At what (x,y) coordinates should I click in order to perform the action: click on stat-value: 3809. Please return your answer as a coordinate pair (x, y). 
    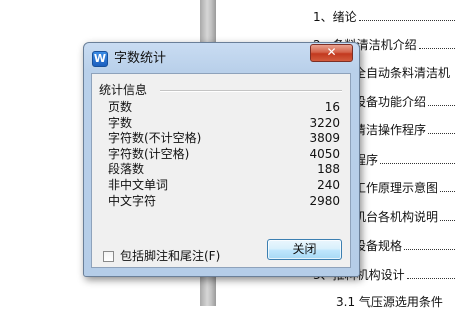
    Looking at the image, I should click on (324, 138).